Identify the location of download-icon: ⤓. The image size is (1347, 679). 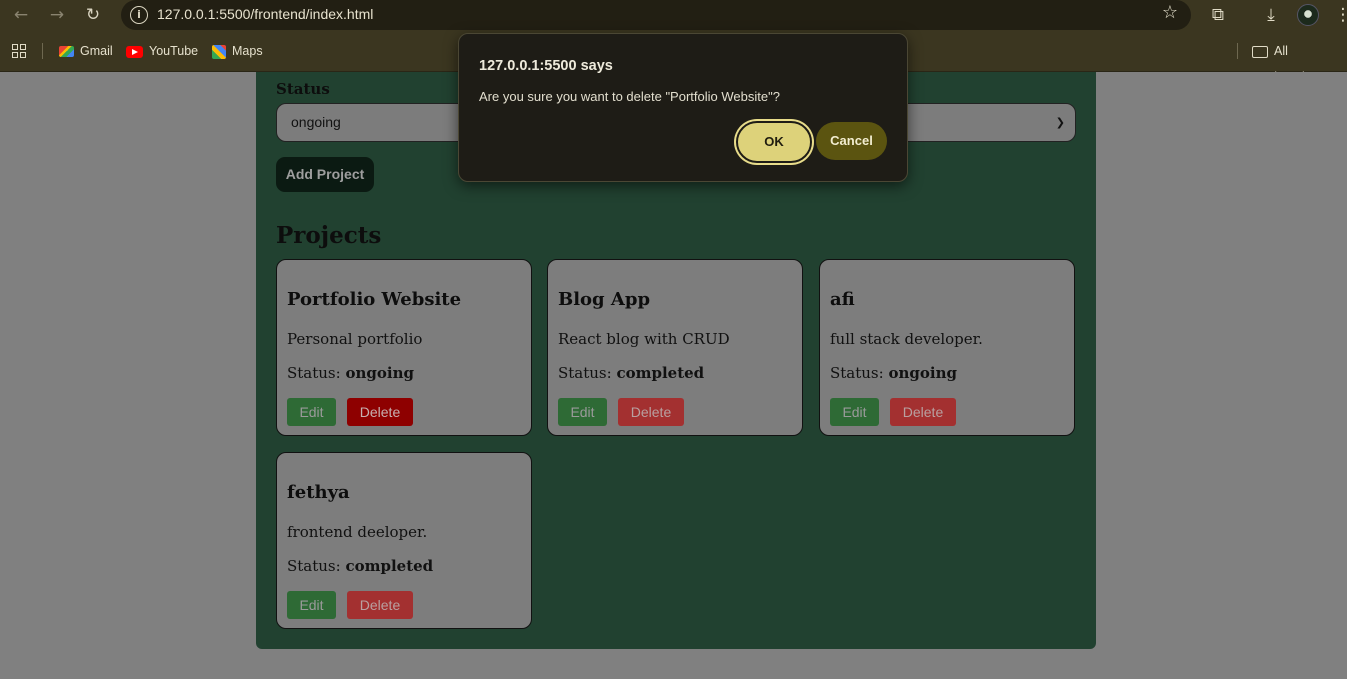
(1271, 15).